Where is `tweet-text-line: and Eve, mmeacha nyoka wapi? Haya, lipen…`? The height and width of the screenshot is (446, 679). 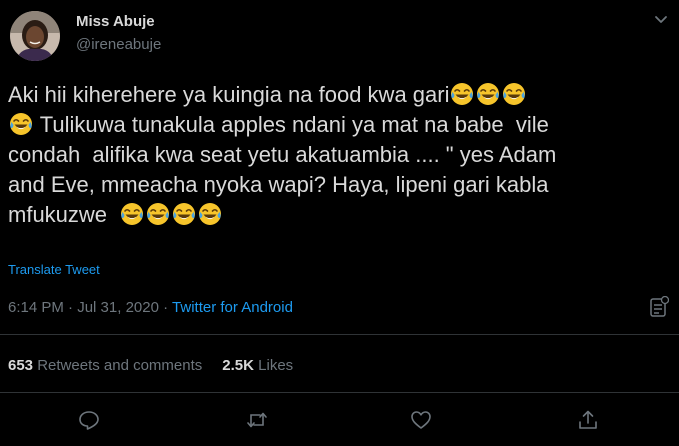
tweet-text-line: and Eve, mmeacha nyoka wapi? Haya, lipen… is located at coordinates (278, 184).